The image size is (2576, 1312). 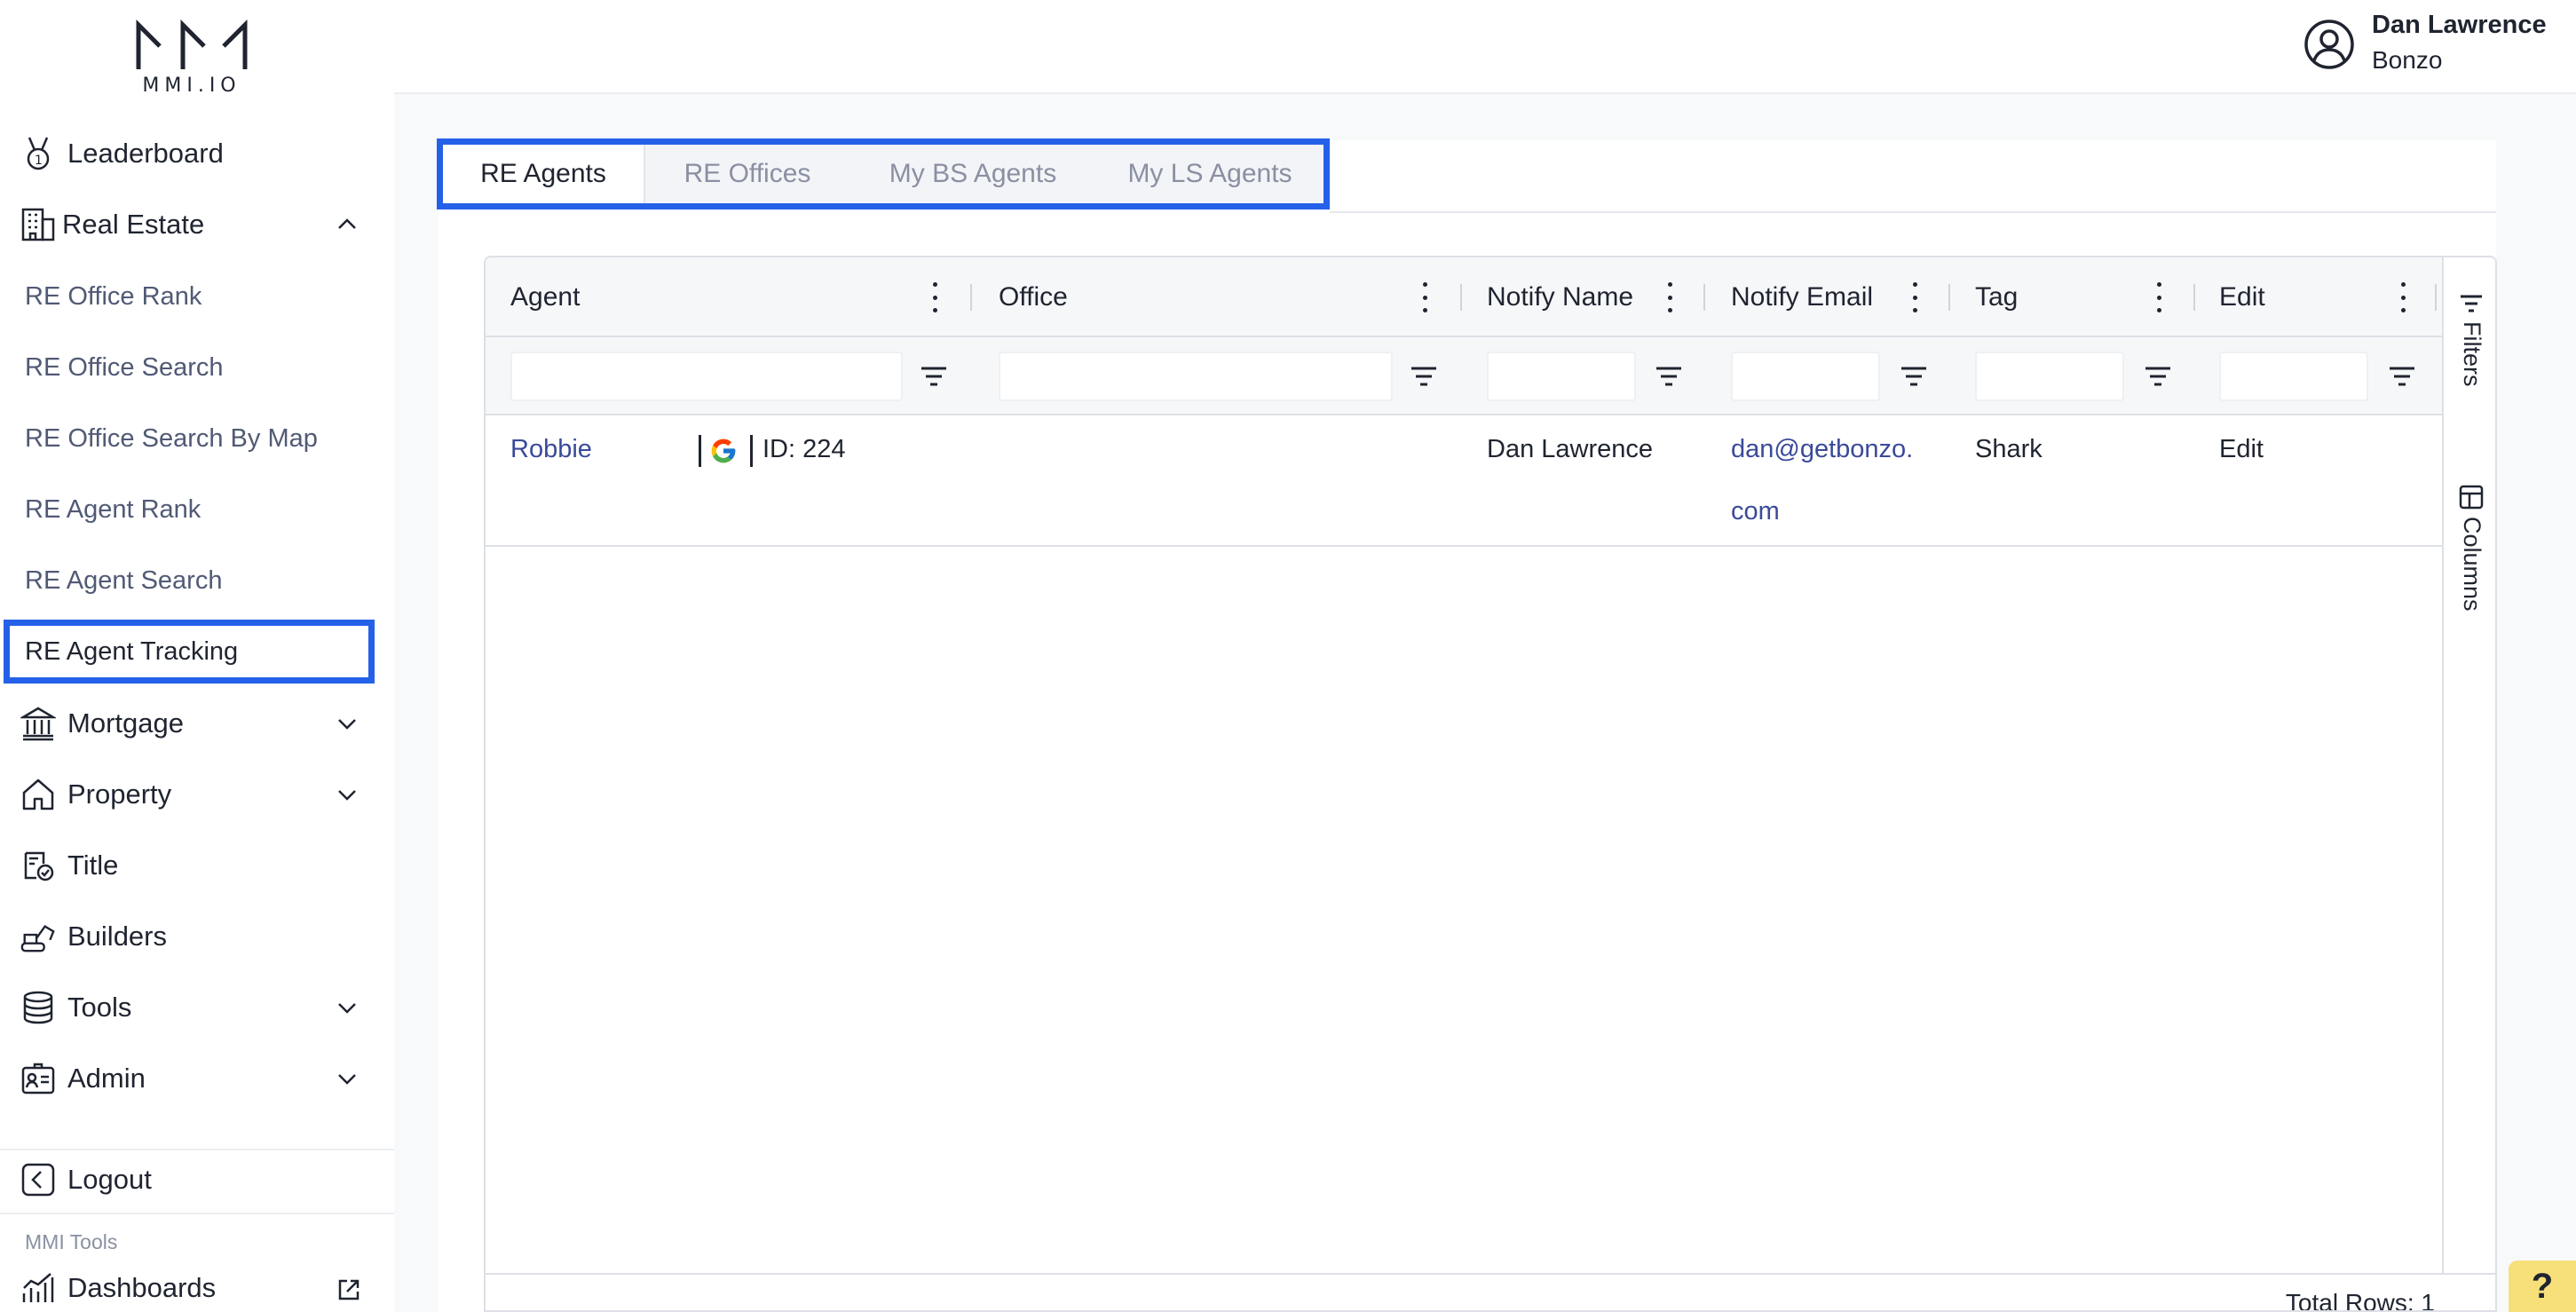 What do you see at coordinates (1755, 511) in the screenshot?
I see `notify-email-link-line2: com` at bounding box center [1755, 511].